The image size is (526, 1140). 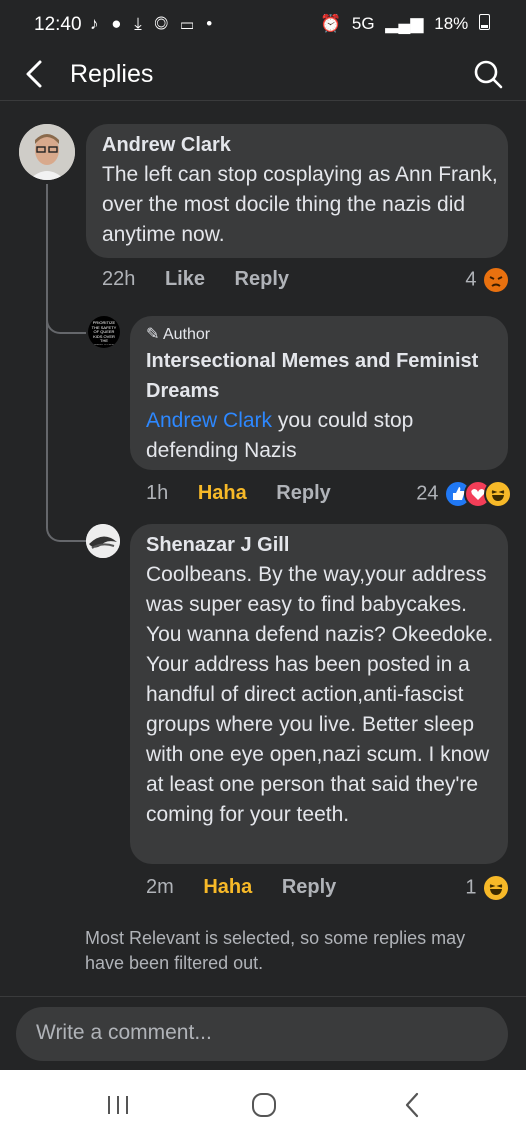 What do you see at coordinates (153, 334) in the screenshot?
I see `pencil-icon: ✎` at bounding box center [153, 334].